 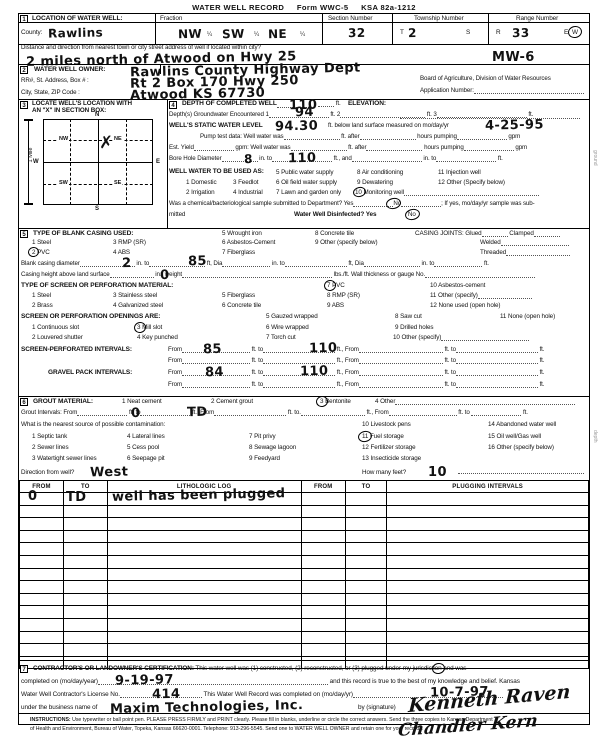 What do you see at coordinates (343, 295) in the screenshot?
I see `screen-option-8: 8 RMP (SR)` at bounding box center [343, 295].